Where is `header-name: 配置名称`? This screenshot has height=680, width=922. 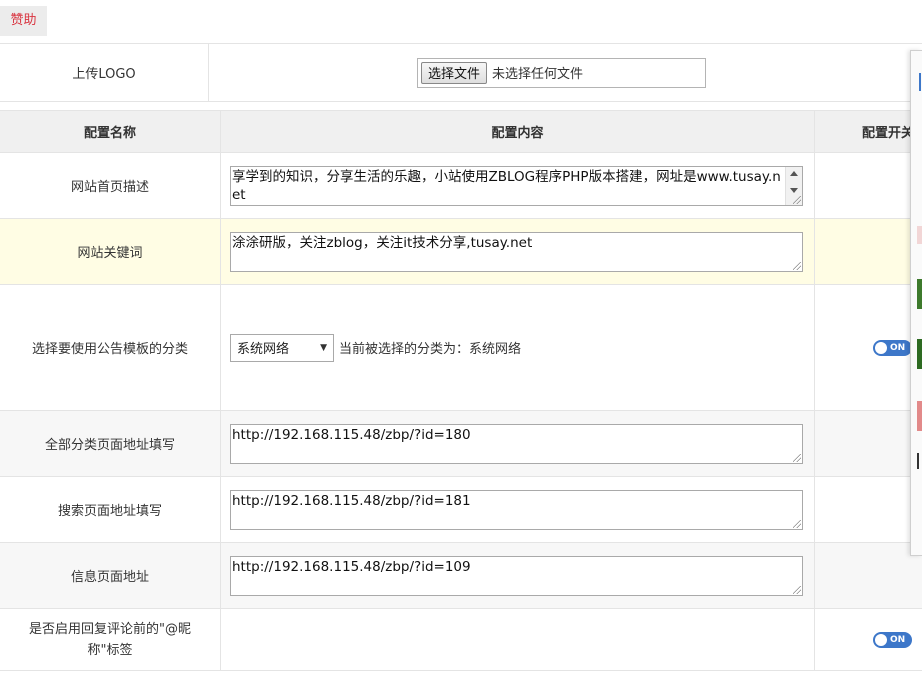
header-name: 配置名称 is located at coordinates (110, 131).